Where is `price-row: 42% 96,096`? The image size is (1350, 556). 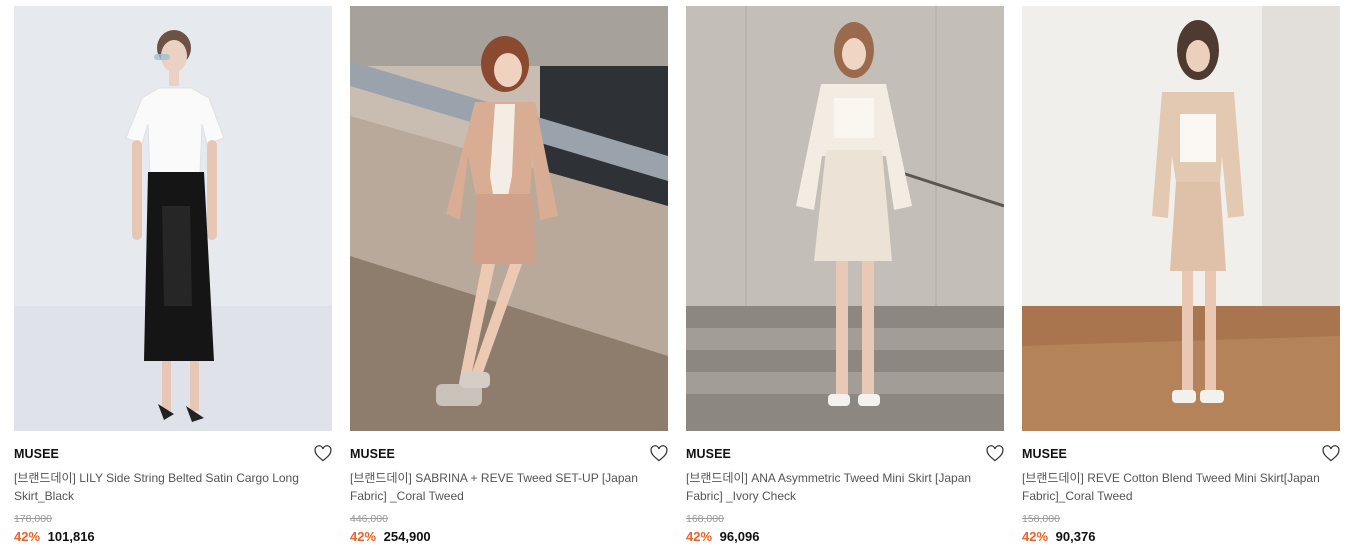
price-row: 42% 96,096 is located at coordinates (722, 536).